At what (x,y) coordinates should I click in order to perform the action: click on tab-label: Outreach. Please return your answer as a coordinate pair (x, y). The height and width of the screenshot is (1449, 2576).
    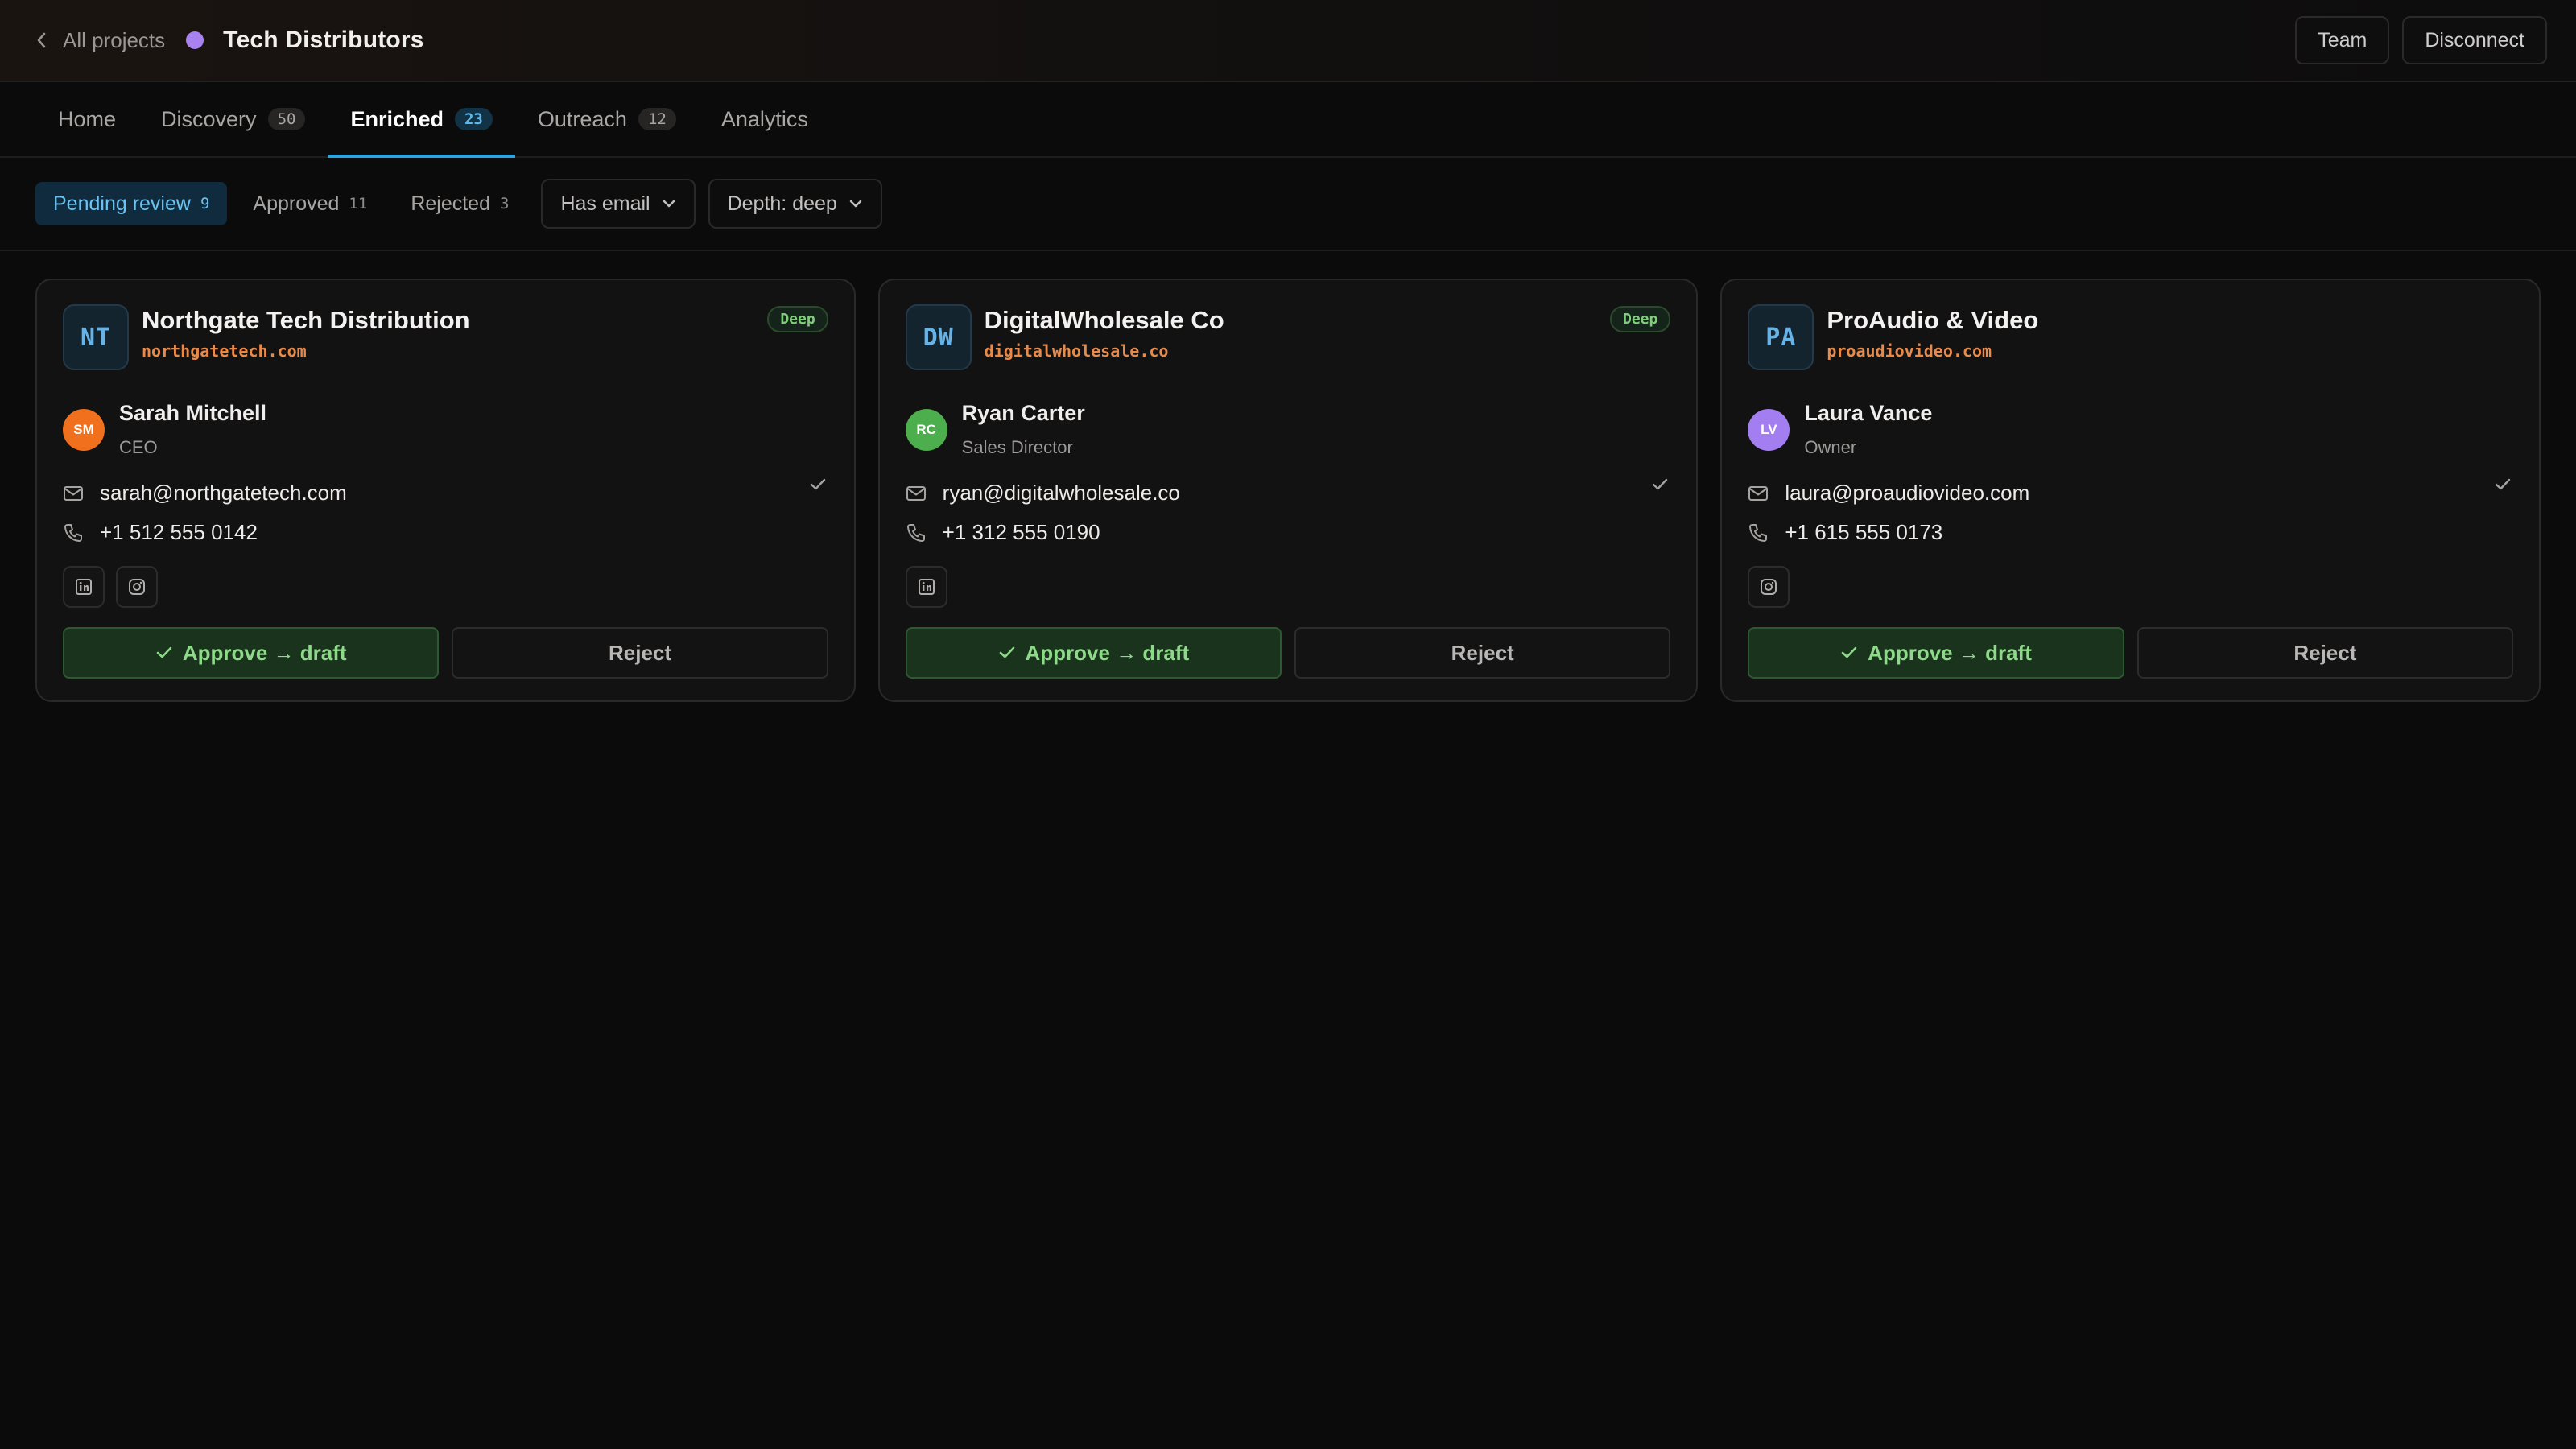
    Looking at the image, I should click on (582, 118).